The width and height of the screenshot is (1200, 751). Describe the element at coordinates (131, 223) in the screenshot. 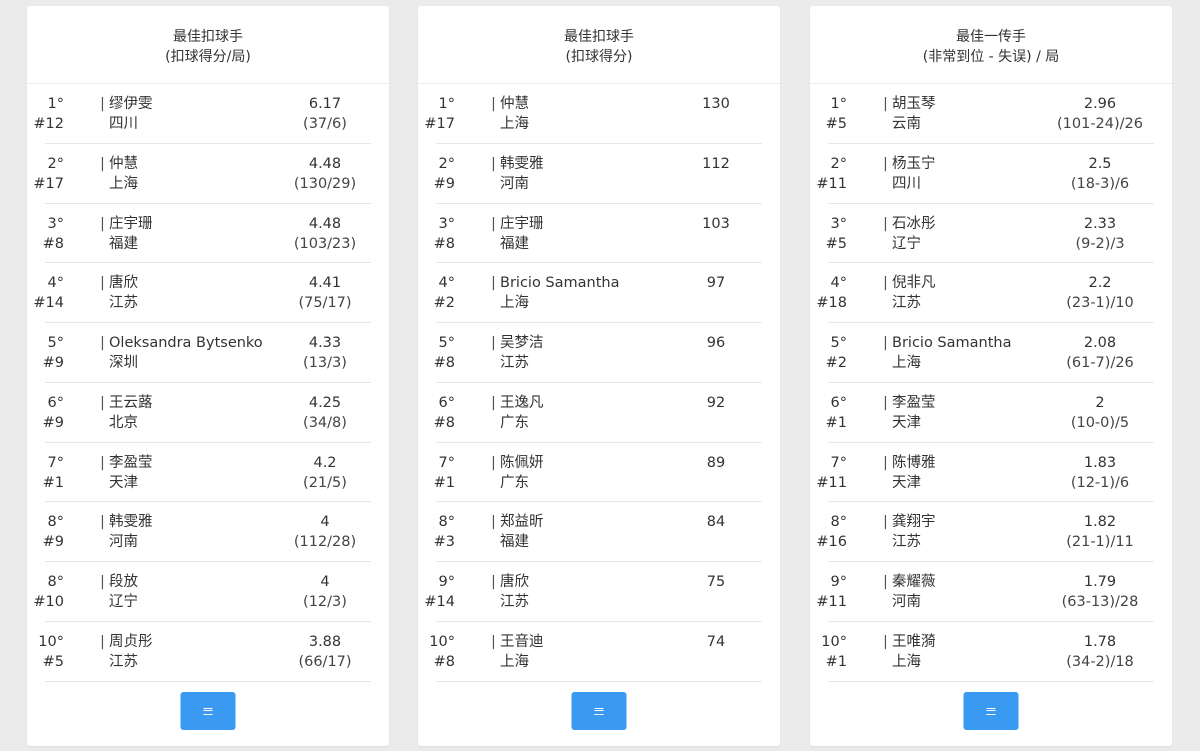

I see `player-name: 庄宇珊` at that location.